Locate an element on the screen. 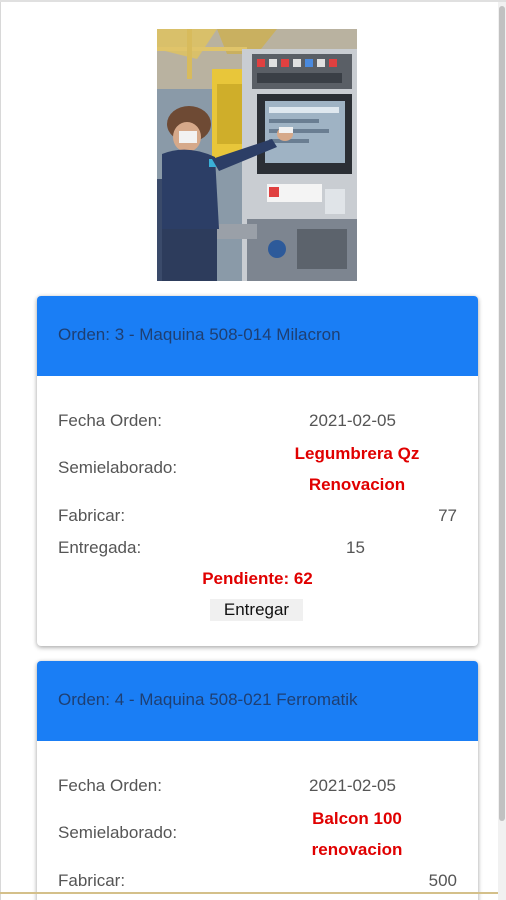 The width and height of the screenshot is (506, 900). semielaborado-value: Legumbrera Qz Renovacion is located at coordinates (357, 469).